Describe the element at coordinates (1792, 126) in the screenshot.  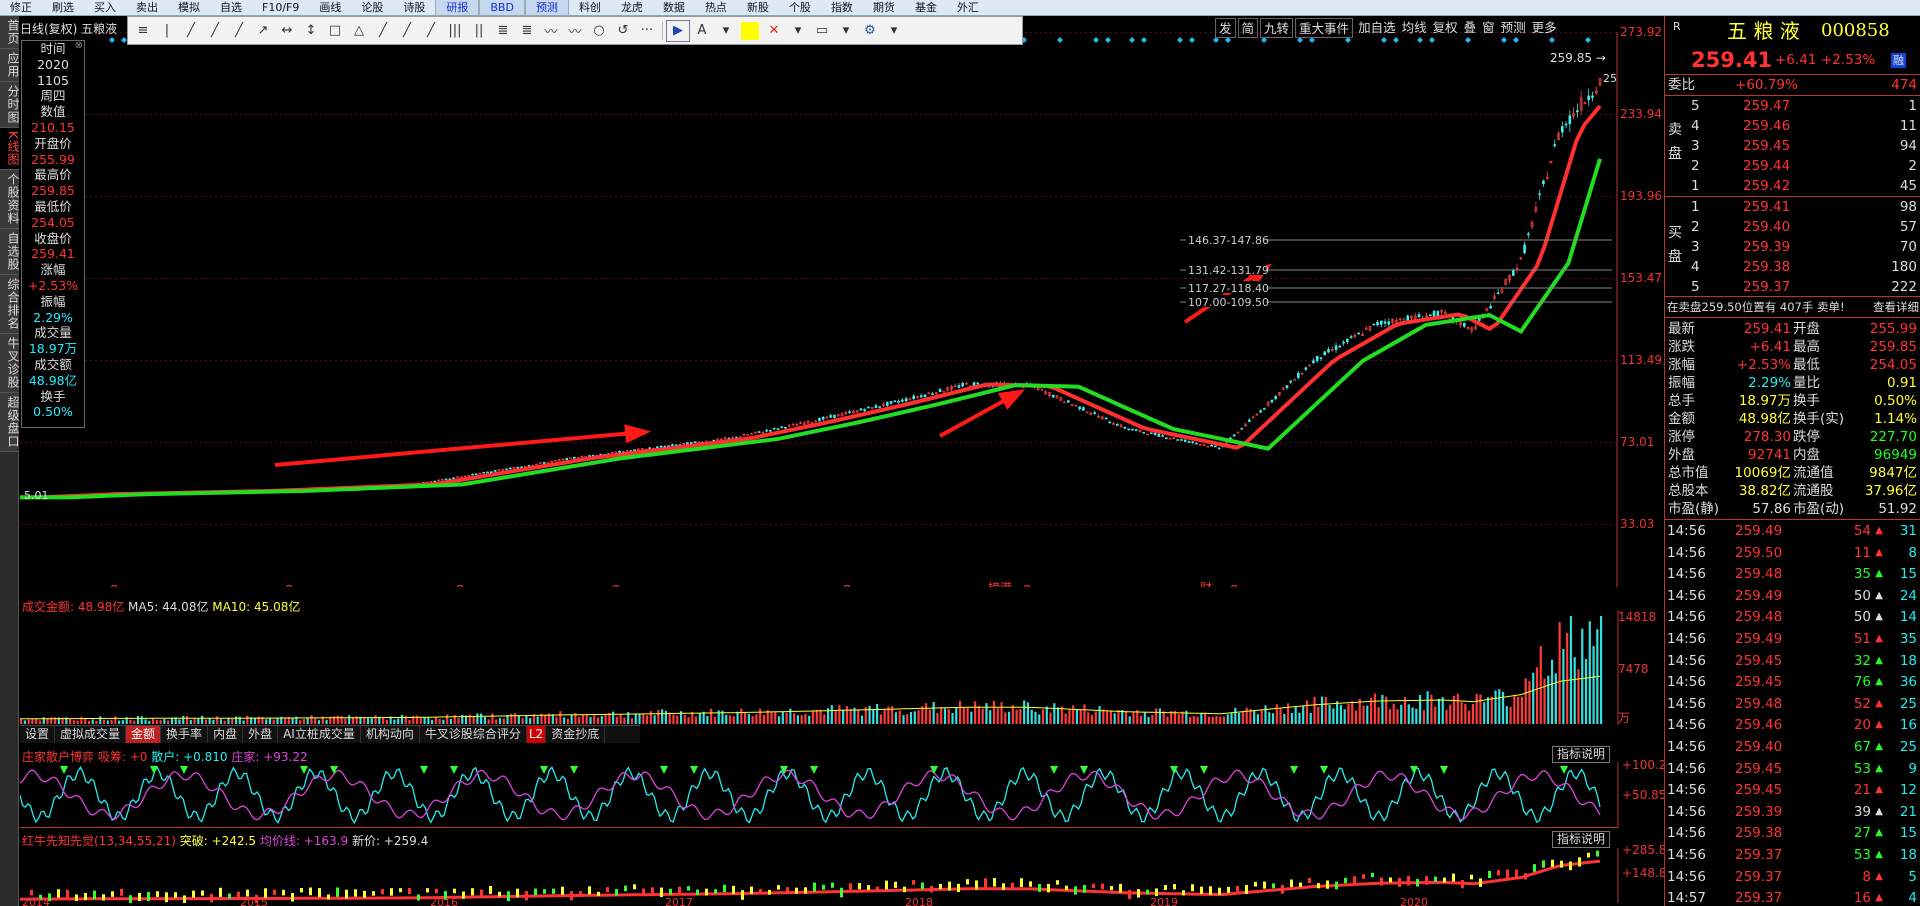
I see `book-row: 4 259.46 11` at that location.